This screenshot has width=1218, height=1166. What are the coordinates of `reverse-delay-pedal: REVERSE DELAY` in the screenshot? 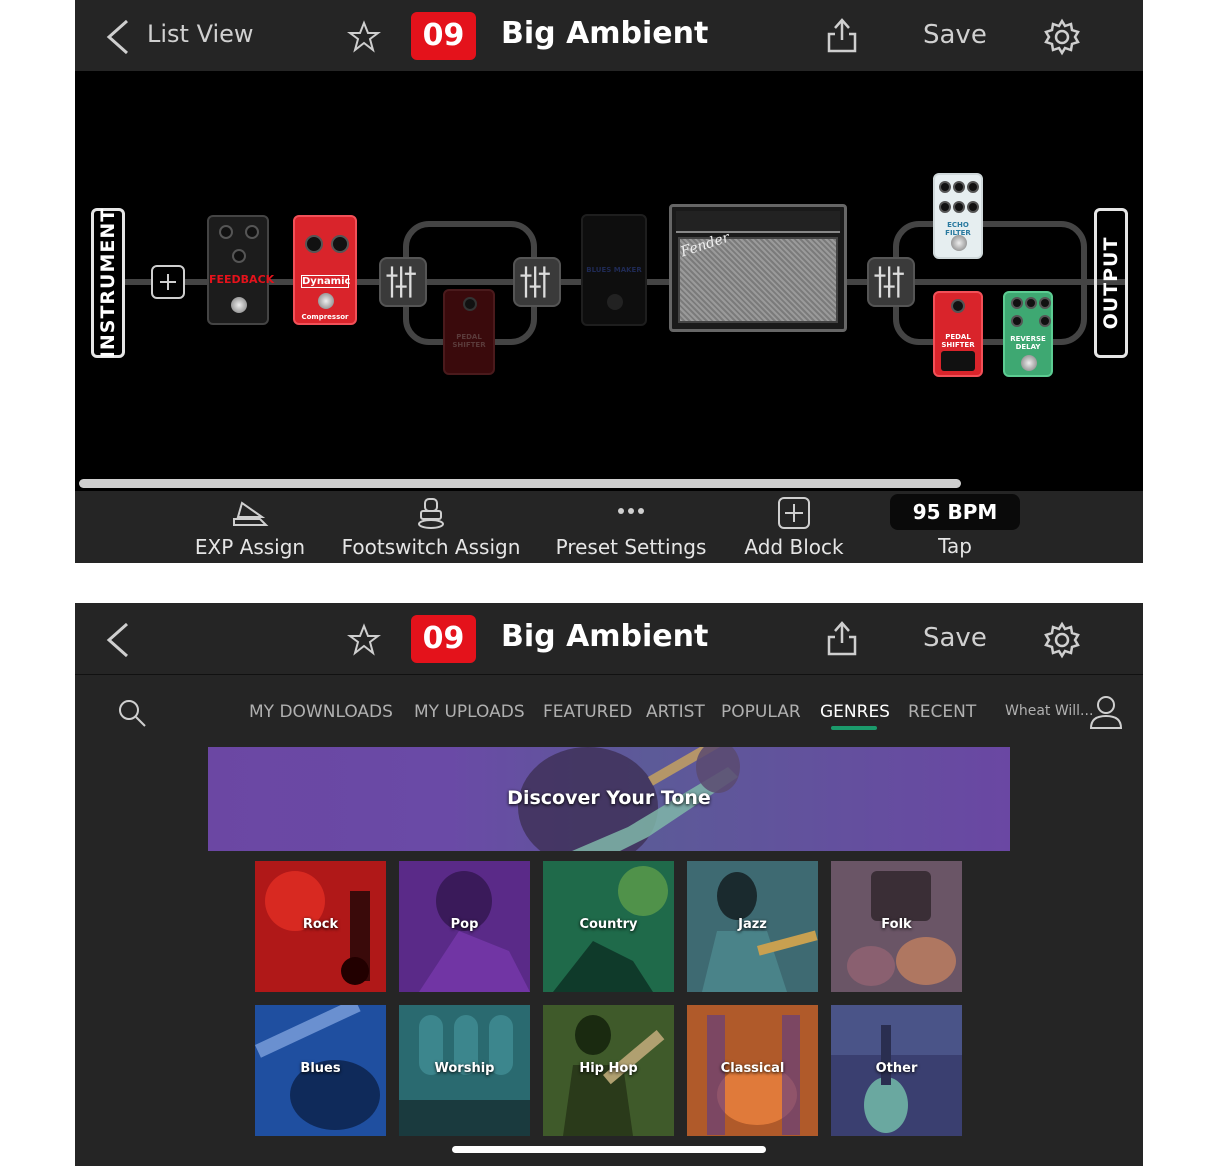 It's located at (1028, 334).